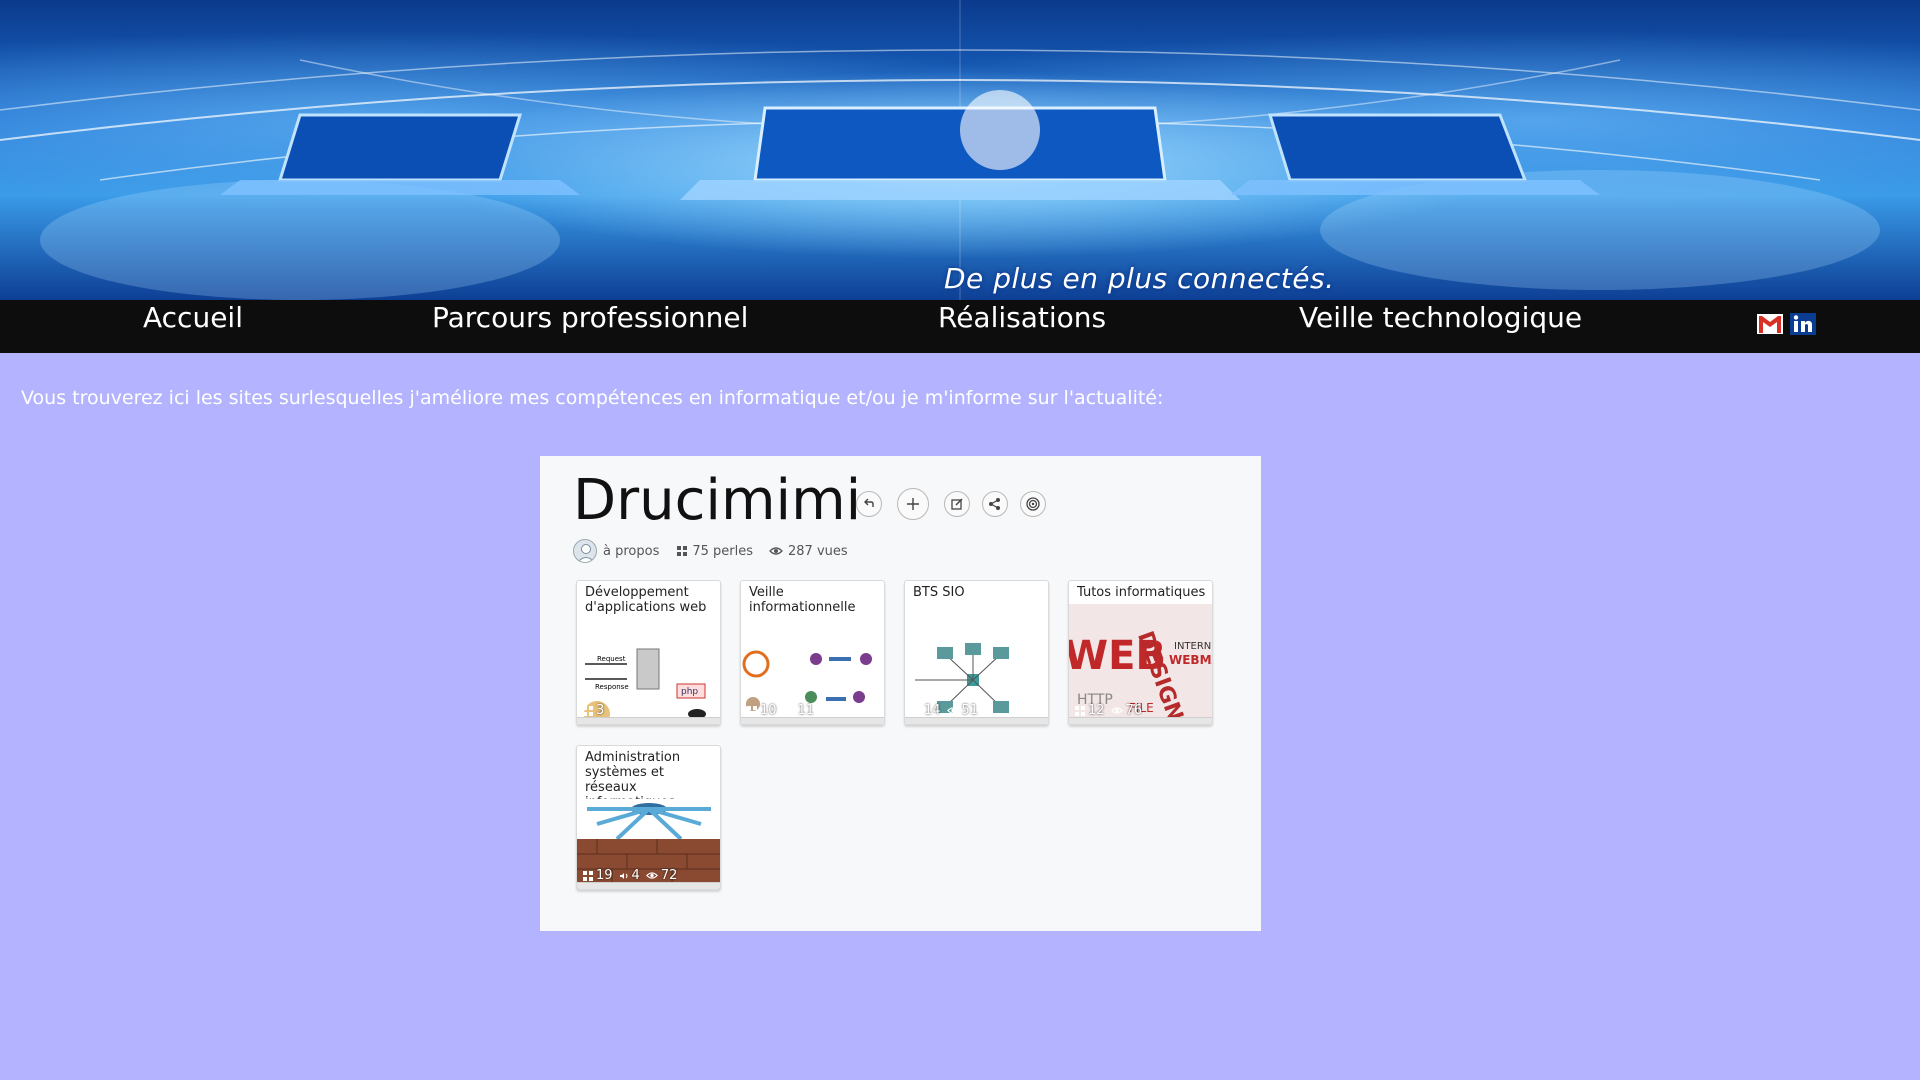 The width and height of the screenshot is (1920, 1080). What do you see at coordinates (623, 875) in the screenshot?
I see `sound-icon` at bounding box center [623, 875].